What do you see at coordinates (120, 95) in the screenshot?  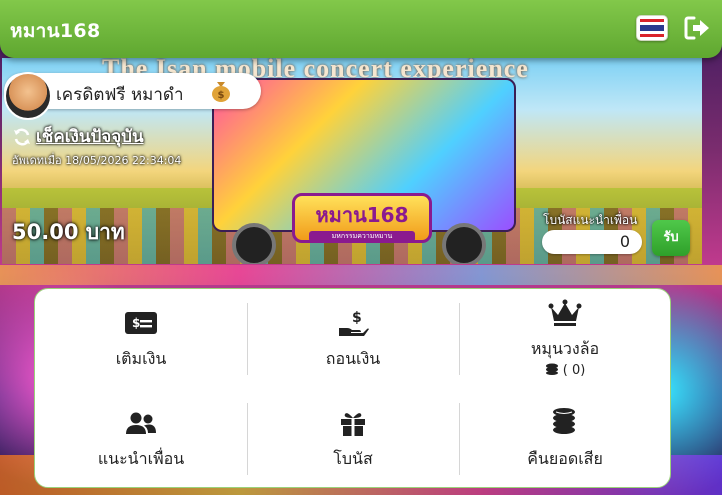 I see `username: เครดิตฟรี หมาดำ` at bounding box center [120, 95].